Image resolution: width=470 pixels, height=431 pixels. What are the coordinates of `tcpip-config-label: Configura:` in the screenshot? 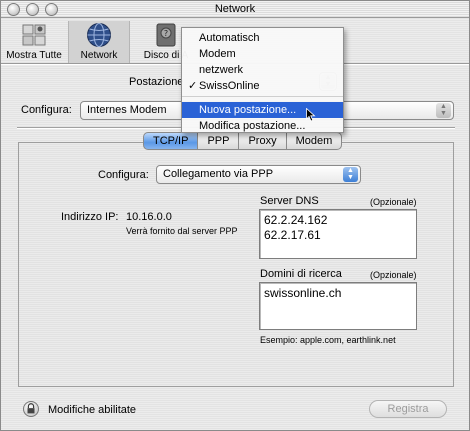 It's located at (123, 175).